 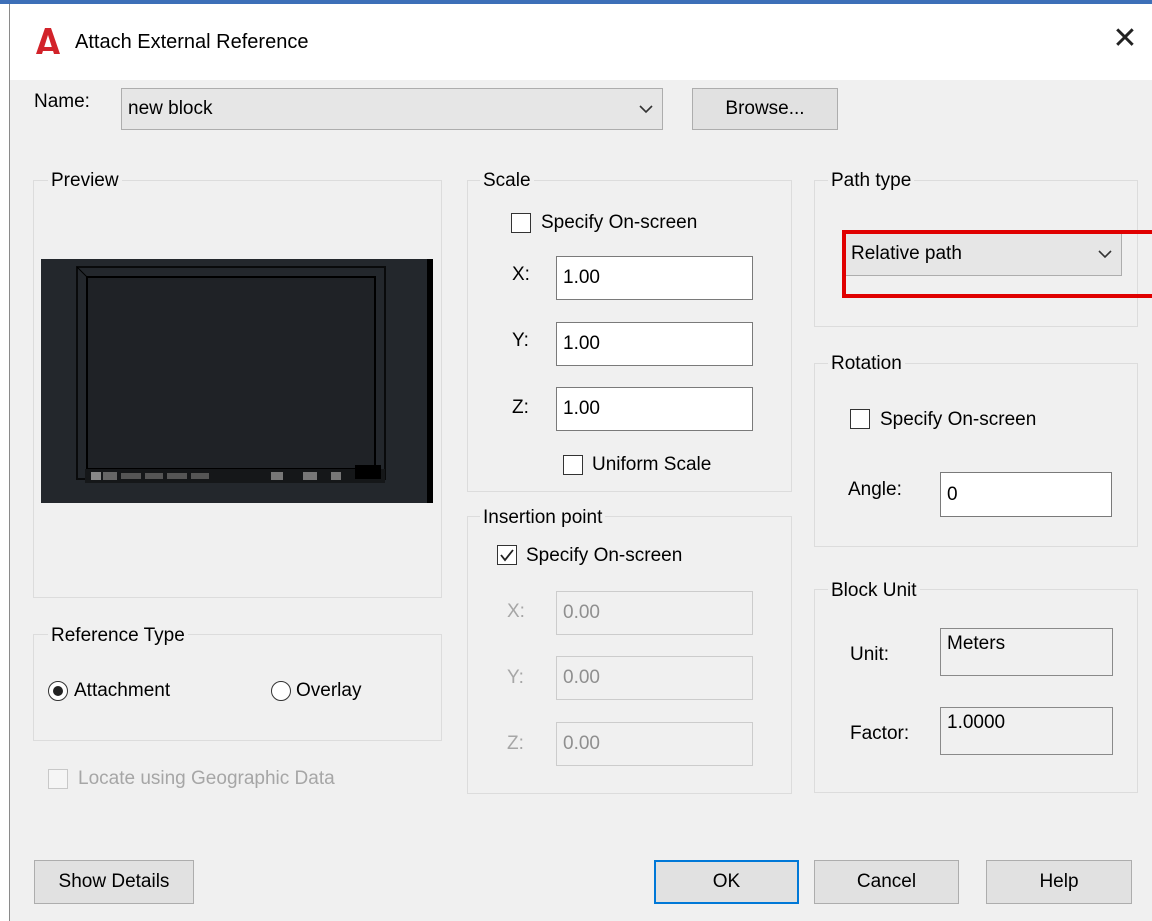 What do you see at coordinates (118, 636) in the screenshot?
I see `reference-type-label: Reference Type` at bounding box center [118, 636].